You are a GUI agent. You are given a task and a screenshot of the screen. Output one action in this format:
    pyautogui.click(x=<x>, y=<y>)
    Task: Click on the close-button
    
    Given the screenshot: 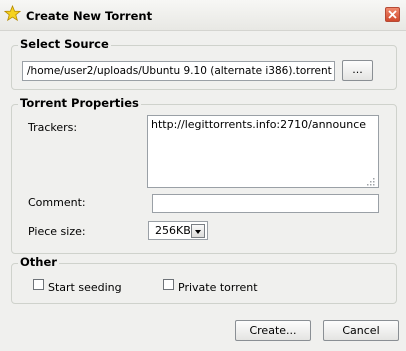 What is the action you would take?
    pyautogui.click(x=392, y=14)
    